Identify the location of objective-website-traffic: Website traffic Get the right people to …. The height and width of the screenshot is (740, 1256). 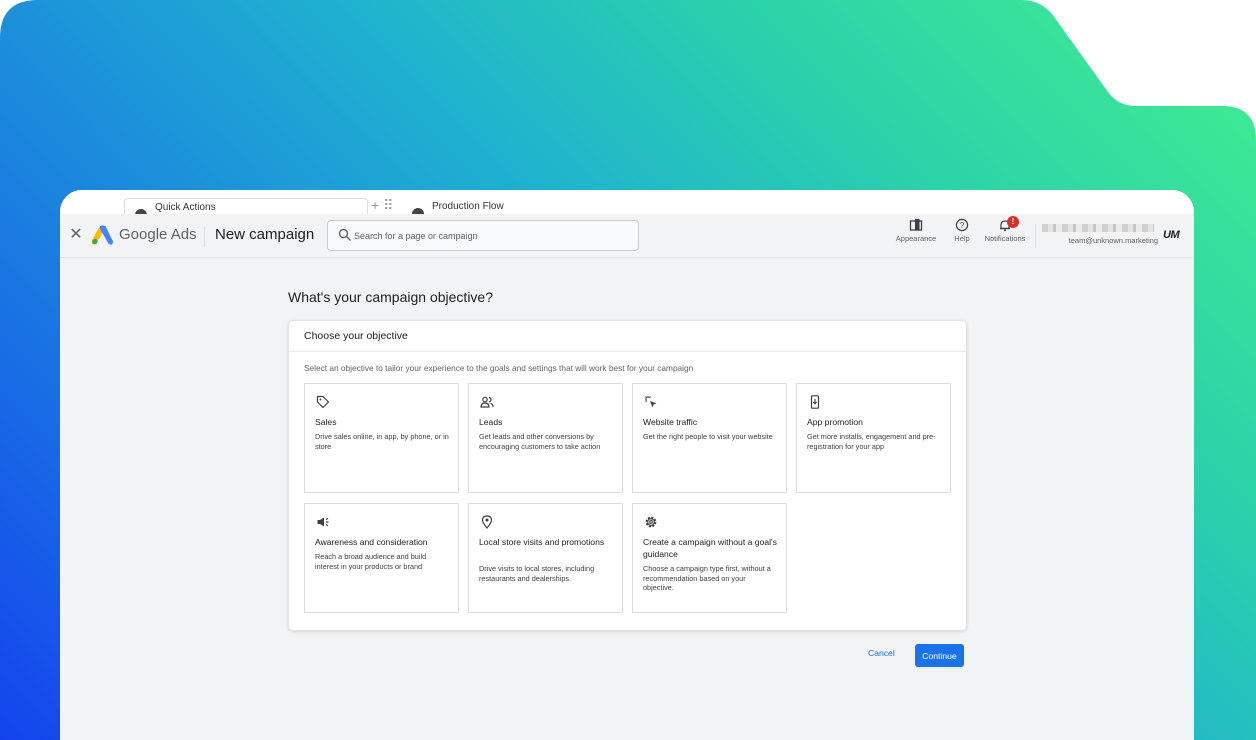
(709, 438).